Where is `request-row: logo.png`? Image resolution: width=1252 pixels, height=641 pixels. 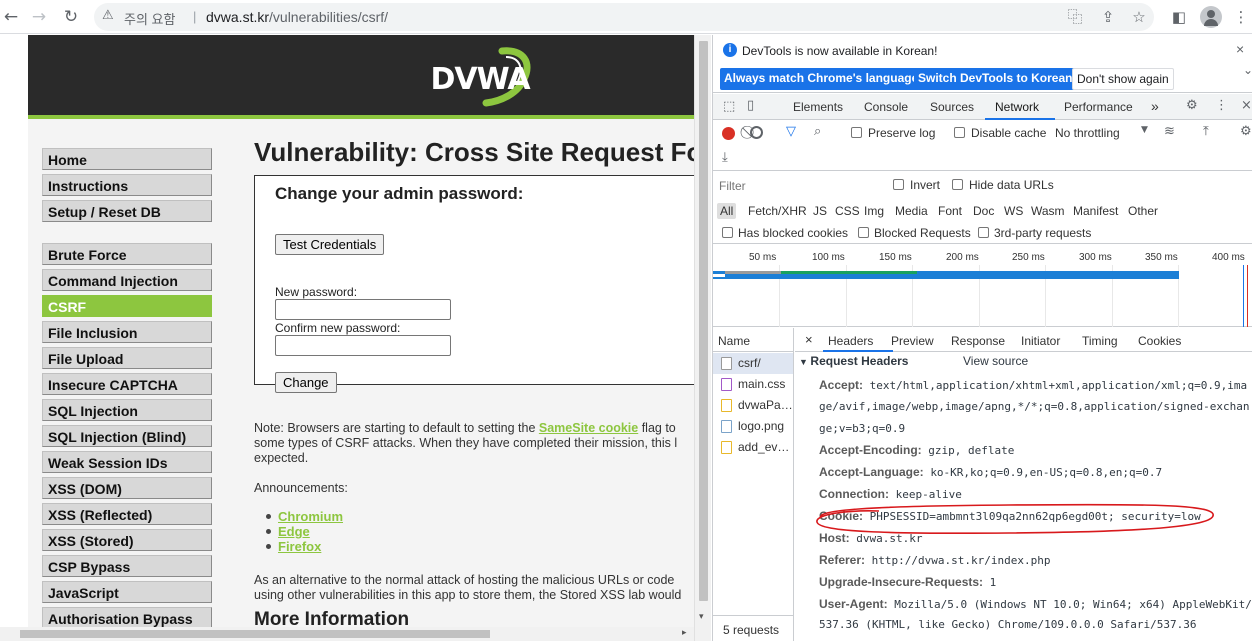
request-row: logo.png is located at coordinates (753, 426).